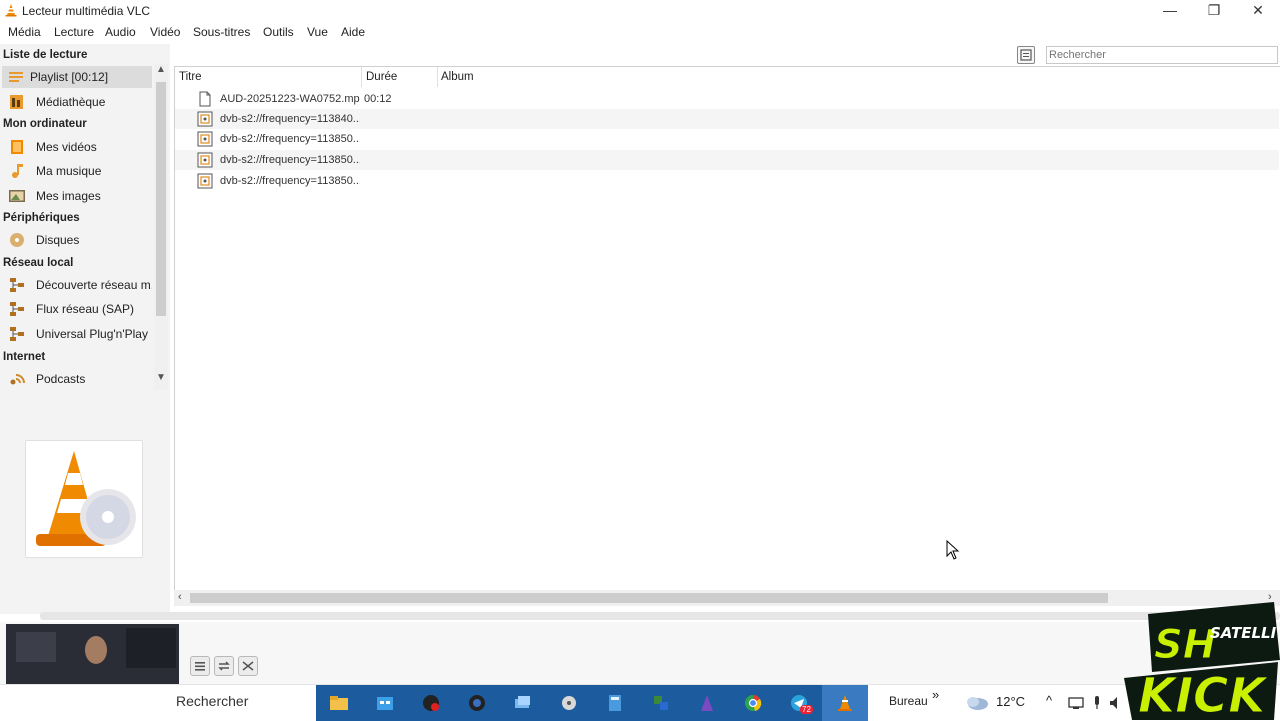 Image resolution: width=1280 pixels, height=721 pixels. What do you see at coordinates (221, 32) in the screenshot?
I see `menu-subtitles: Sous-titres` at bounding box center [221, 32].